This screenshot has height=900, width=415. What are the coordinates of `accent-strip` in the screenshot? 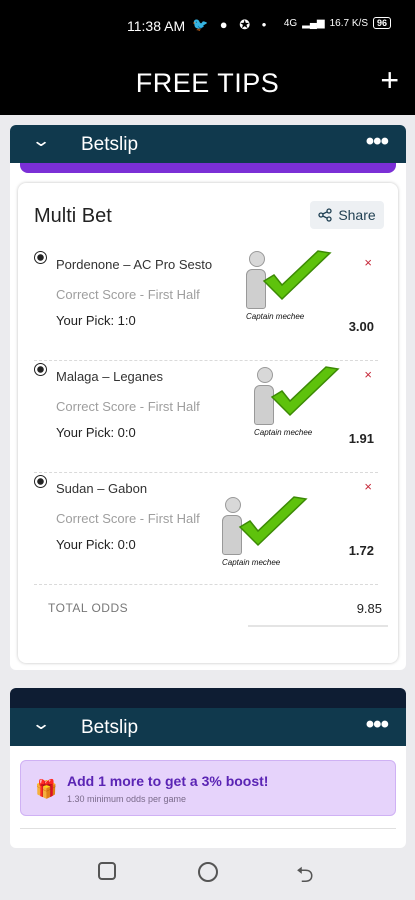 It's located at (208, 168).